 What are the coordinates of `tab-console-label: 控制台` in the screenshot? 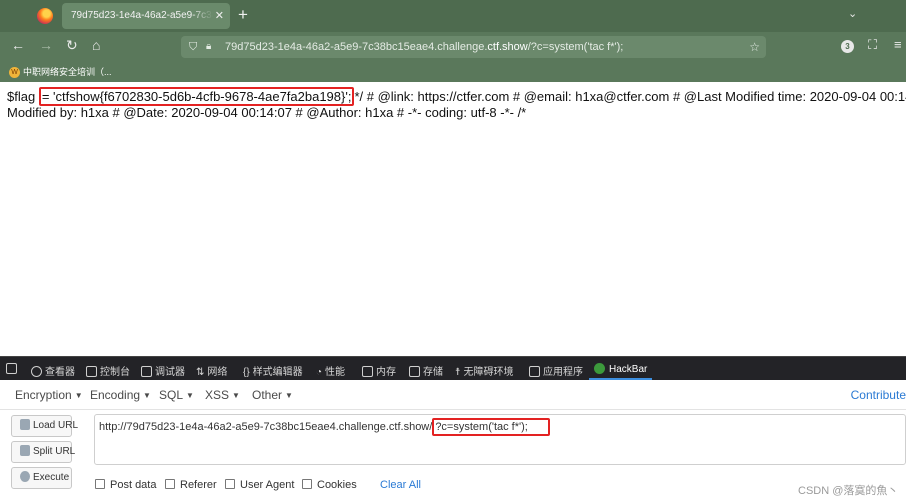 It's located at (115, 372).